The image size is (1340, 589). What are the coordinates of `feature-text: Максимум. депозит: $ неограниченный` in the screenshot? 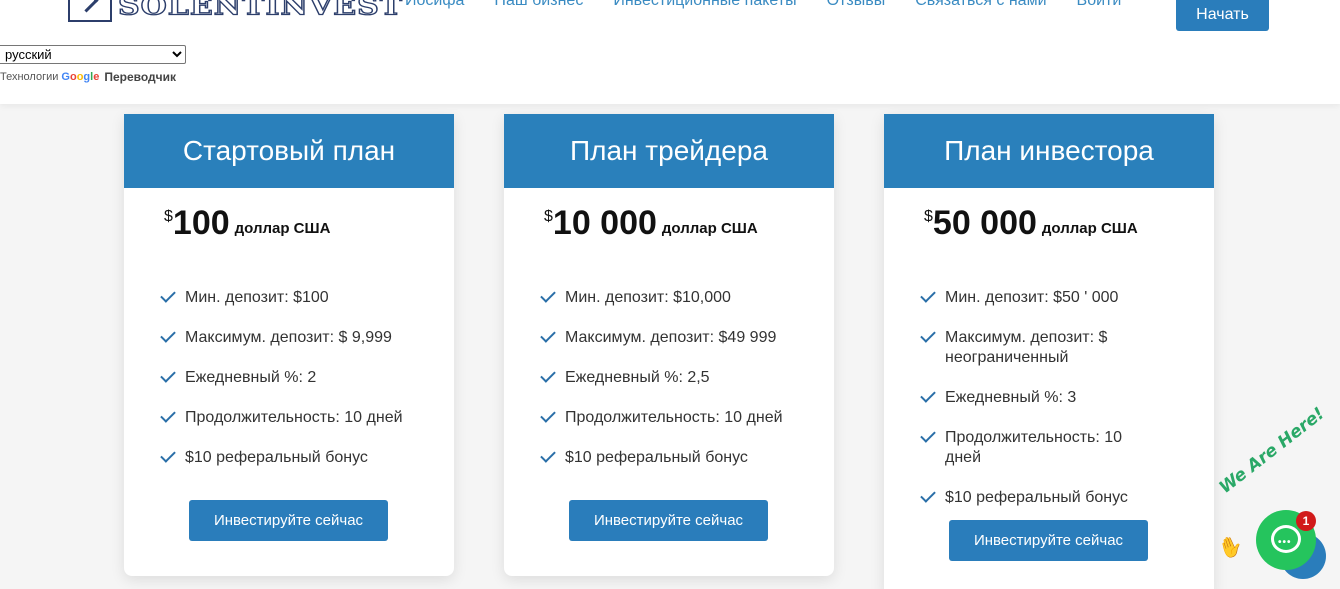 It's located at (1026, 347).